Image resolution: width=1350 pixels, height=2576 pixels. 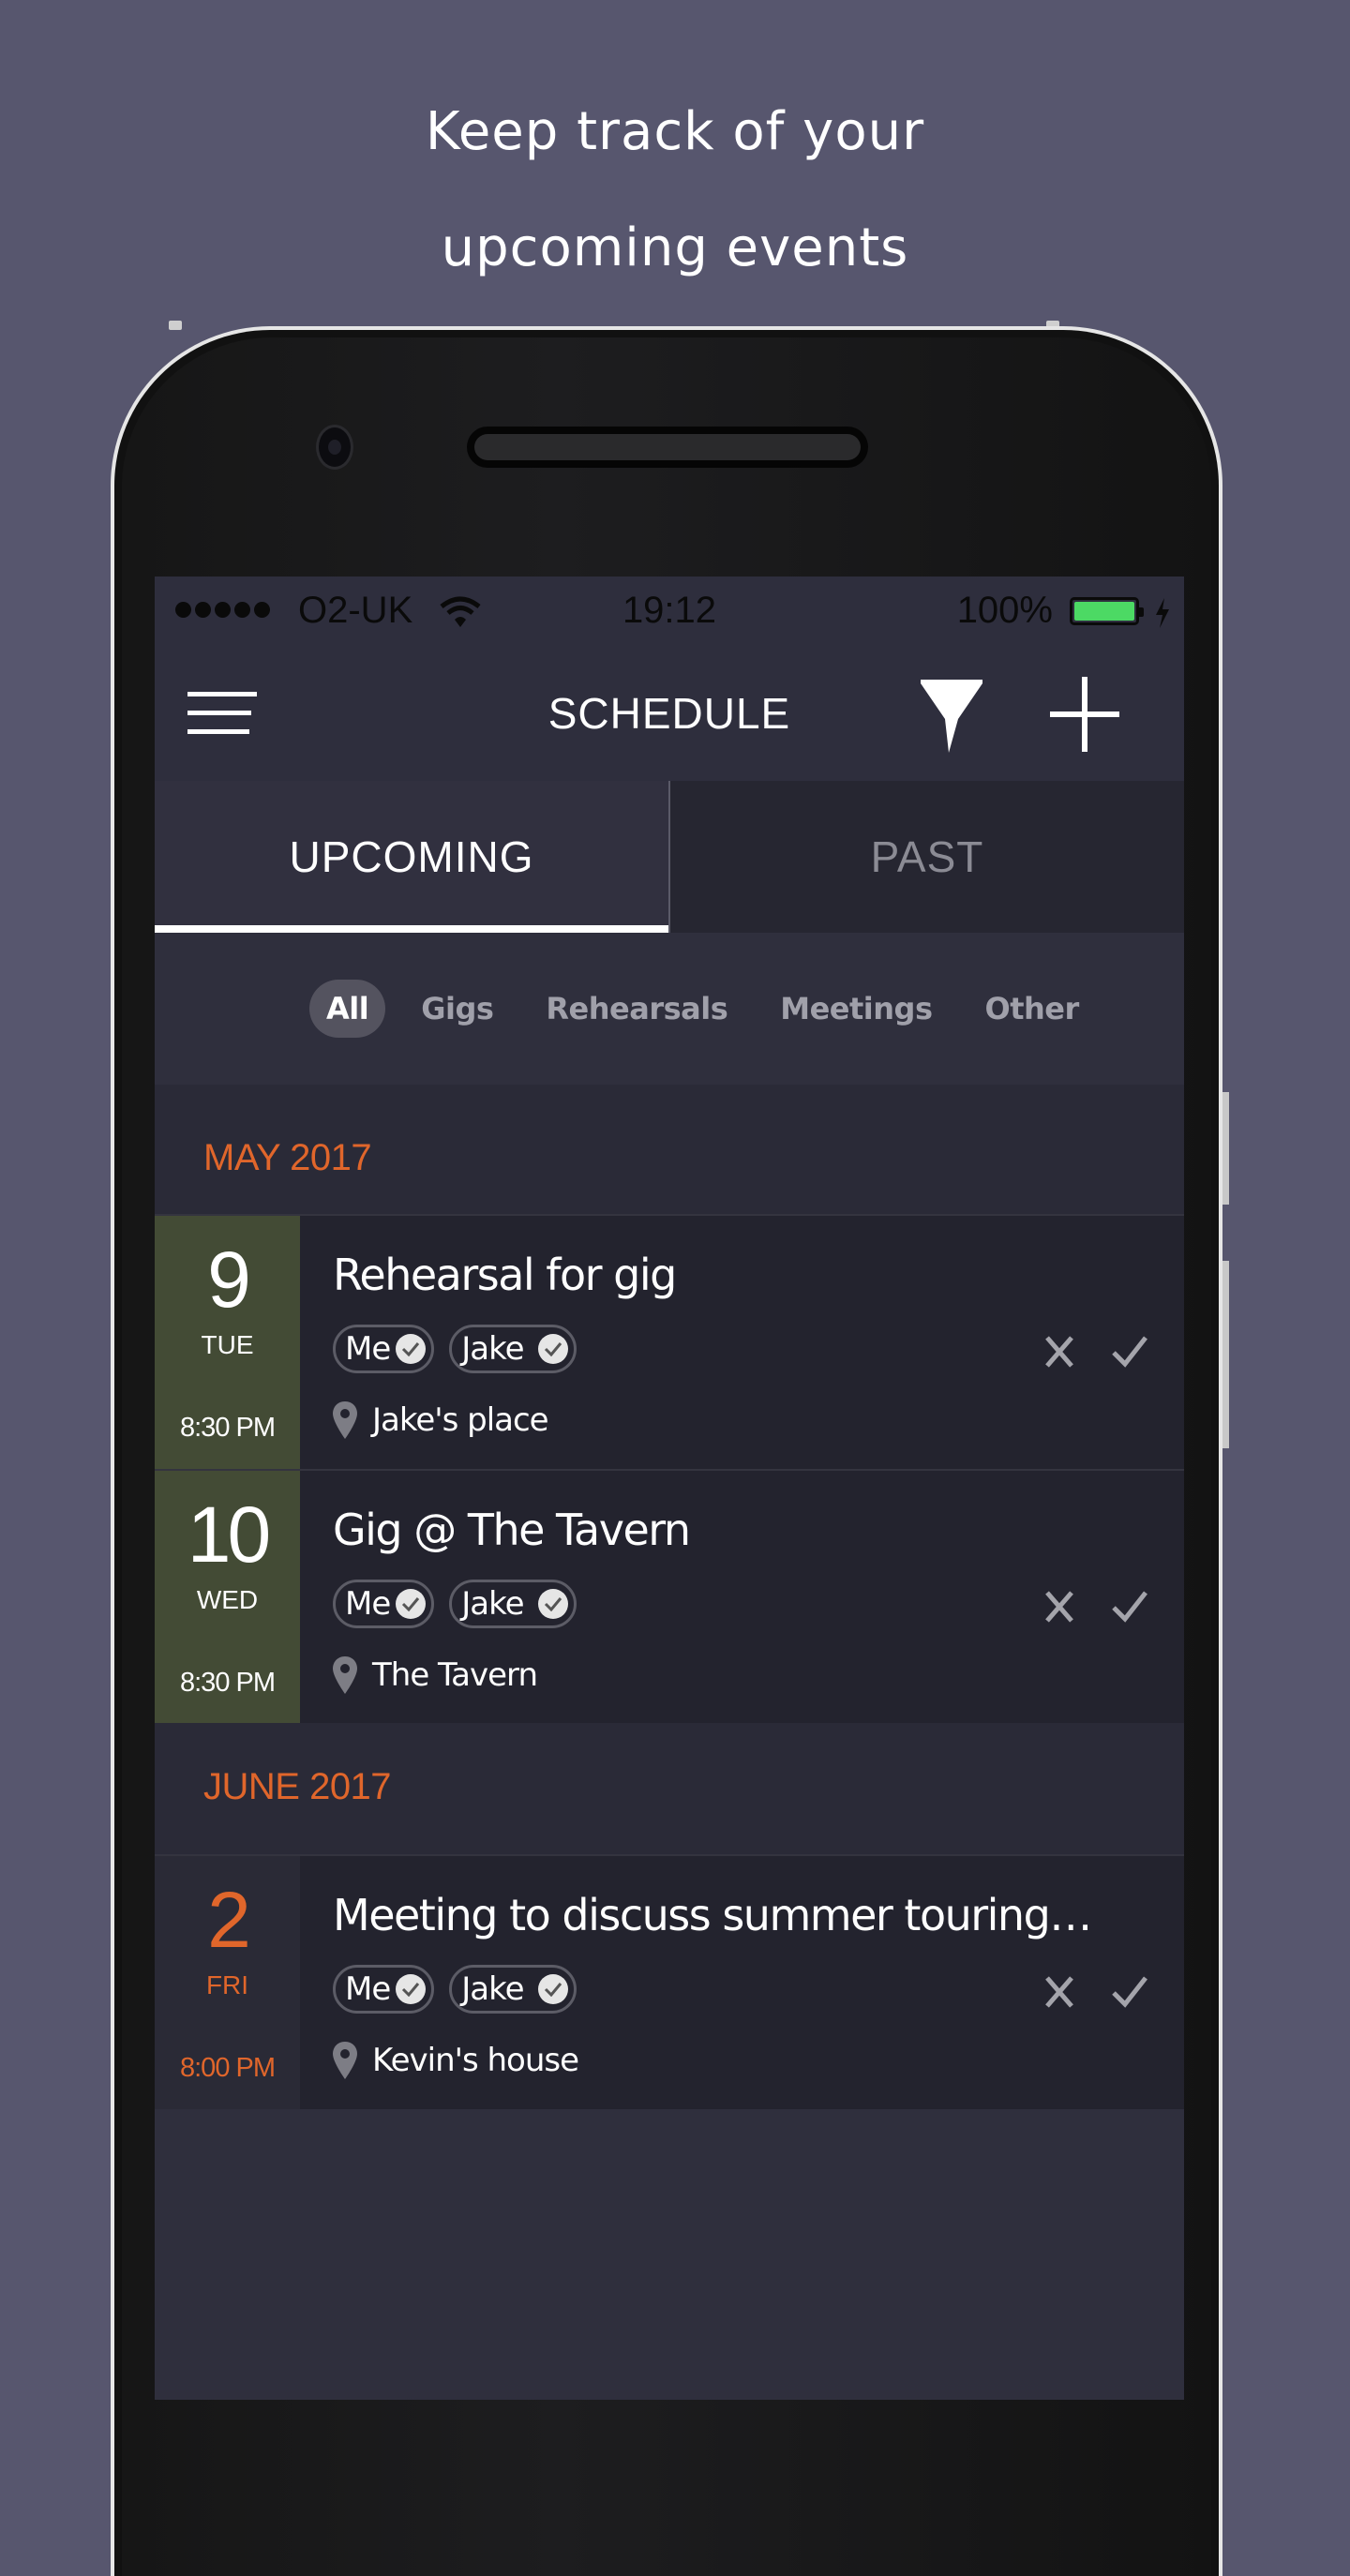 I want to click on event-weekday: WED, so click(x=227, y=1599).